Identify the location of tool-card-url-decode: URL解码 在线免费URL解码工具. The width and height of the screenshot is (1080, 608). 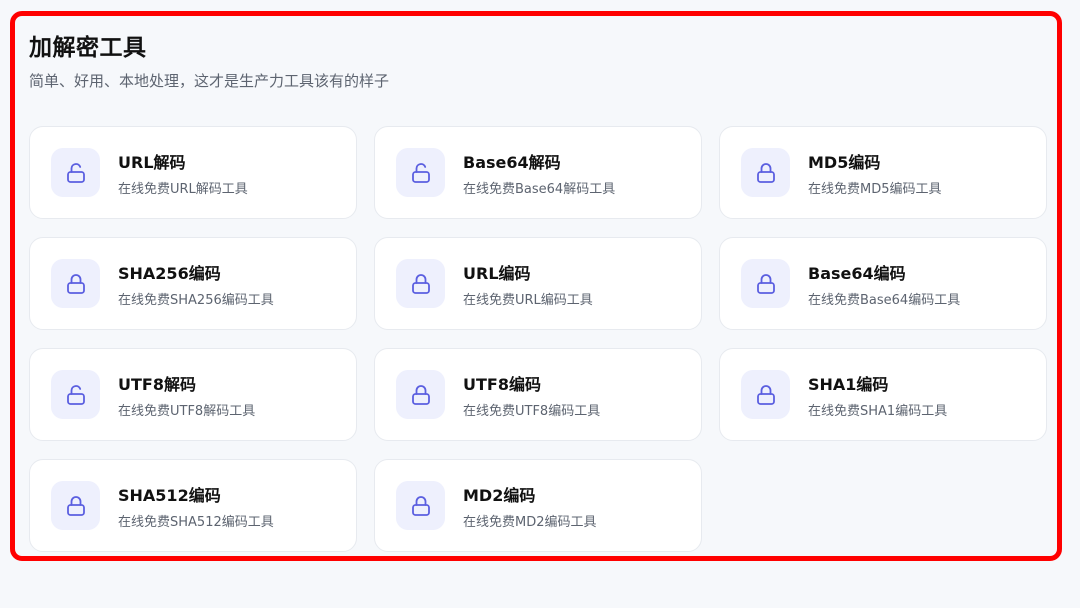
(193, 172).